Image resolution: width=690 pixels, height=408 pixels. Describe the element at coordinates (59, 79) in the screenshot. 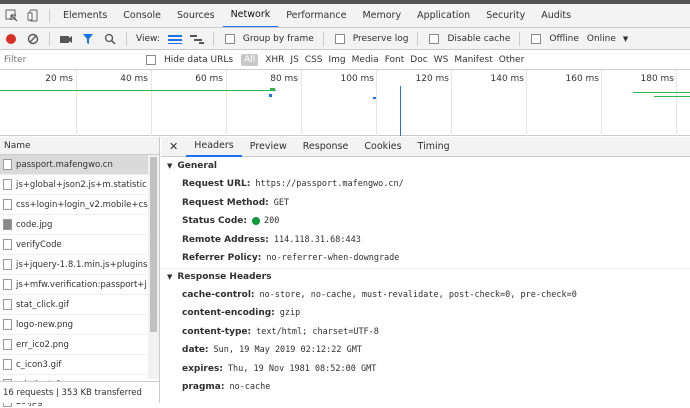

I see `timeline-tick-label: 20 ms` at that location.